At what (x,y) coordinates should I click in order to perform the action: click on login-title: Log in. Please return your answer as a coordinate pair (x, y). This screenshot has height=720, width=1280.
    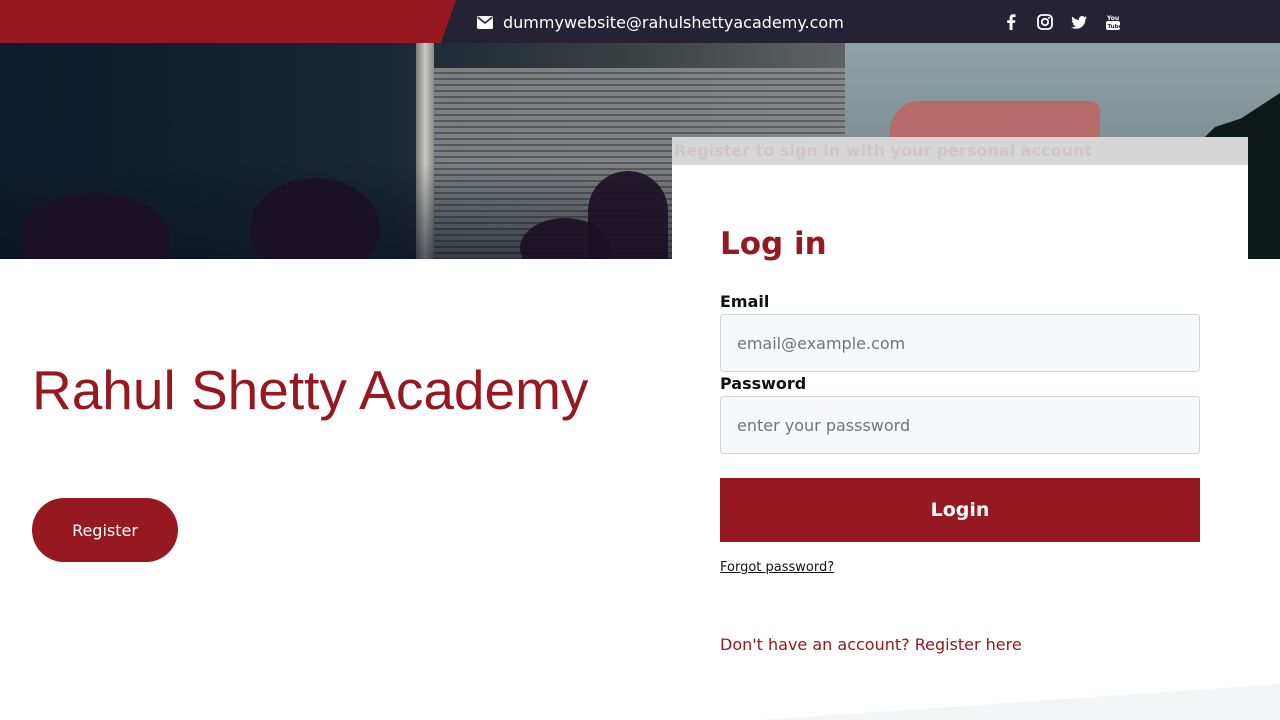
    Looking at the image, I should click on (773, 244).